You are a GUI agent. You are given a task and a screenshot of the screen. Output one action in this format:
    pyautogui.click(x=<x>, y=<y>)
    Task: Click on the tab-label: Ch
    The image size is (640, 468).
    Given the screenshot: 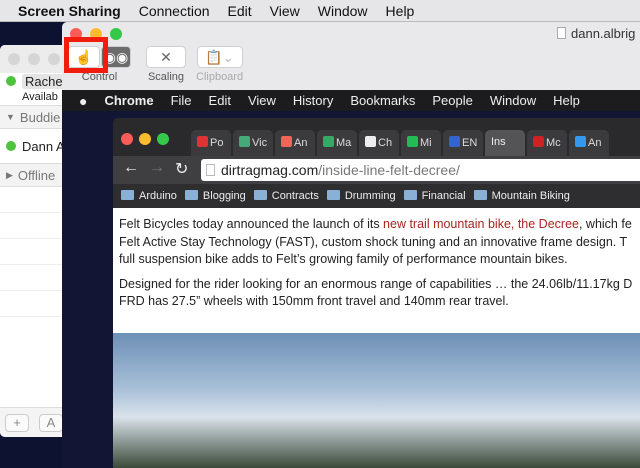 What is the action you would take?
    pyautogui.click(x=385, y=143)
    